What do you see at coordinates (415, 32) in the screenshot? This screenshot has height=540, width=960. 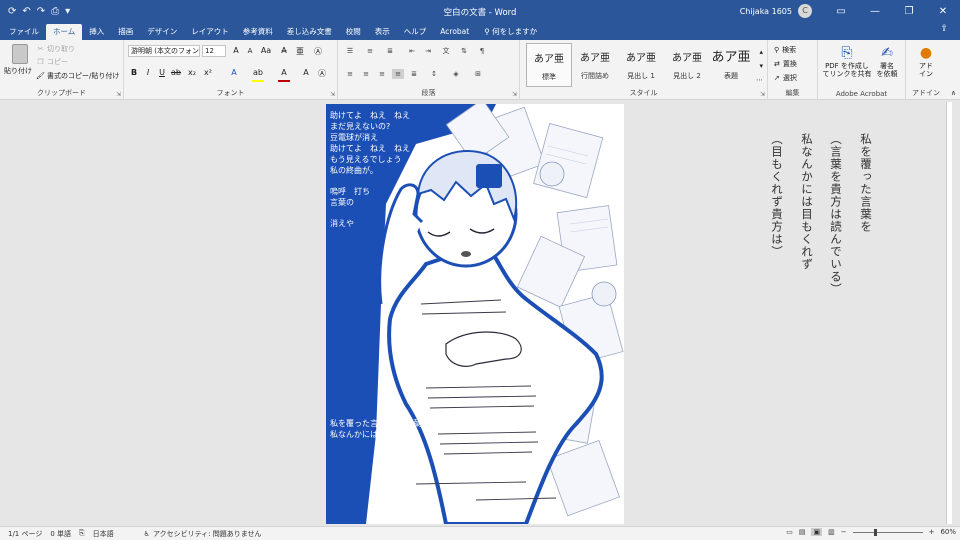 I see `tab-help: ヘルプ` at bounding box center [415, 32].